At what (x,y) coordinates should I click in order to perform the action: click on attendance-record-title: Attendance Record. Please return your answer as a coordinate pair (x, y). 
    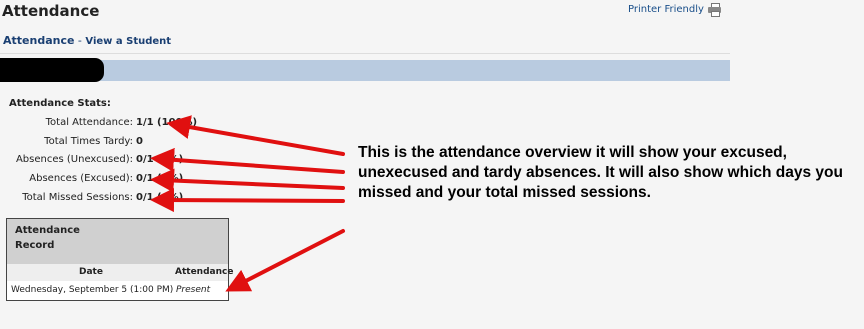
    Looking at the image, I should click on (117, 241).